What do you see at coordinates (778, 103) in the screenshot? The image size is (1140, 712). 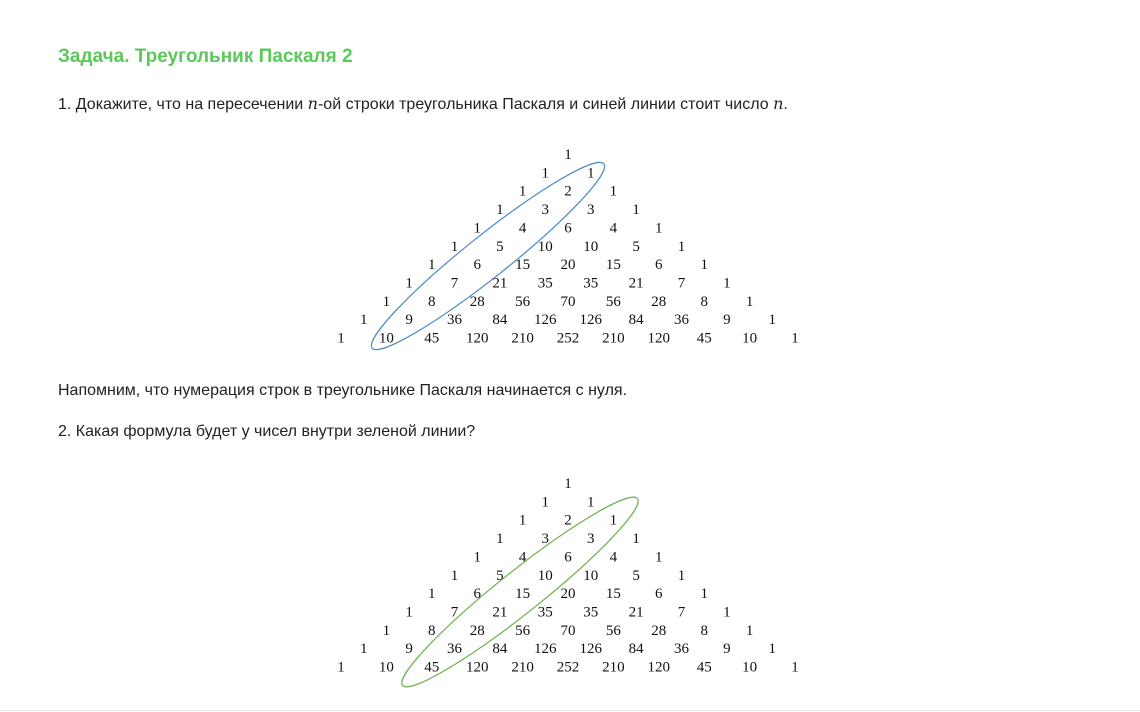 I see `math-variable-n: n` at bounding box center [778, 103].